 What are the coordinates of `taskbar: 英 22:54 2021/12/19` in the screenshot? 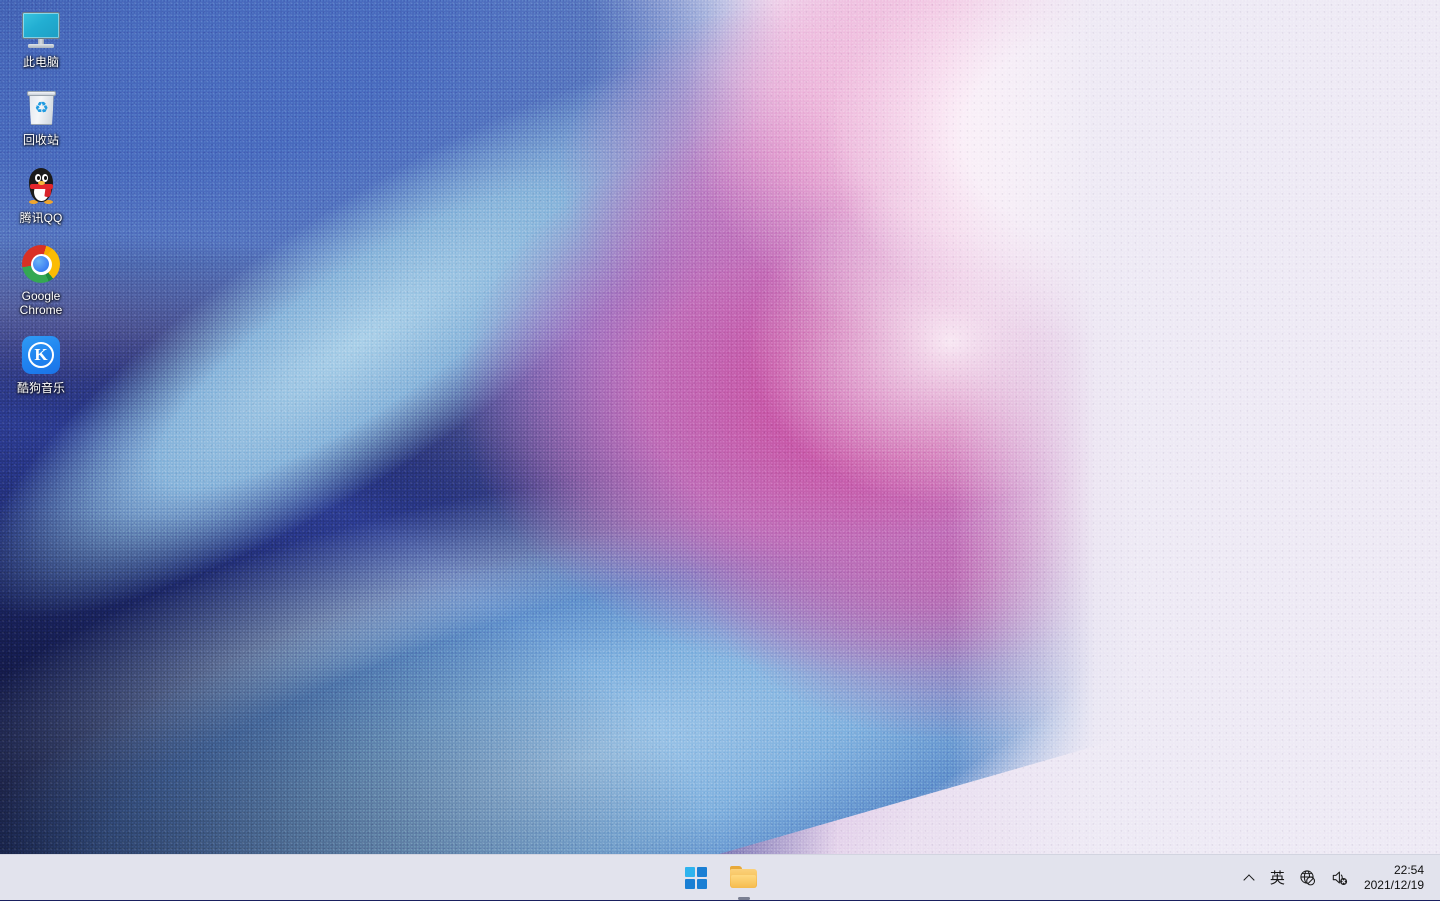 It's located at (720, 877).